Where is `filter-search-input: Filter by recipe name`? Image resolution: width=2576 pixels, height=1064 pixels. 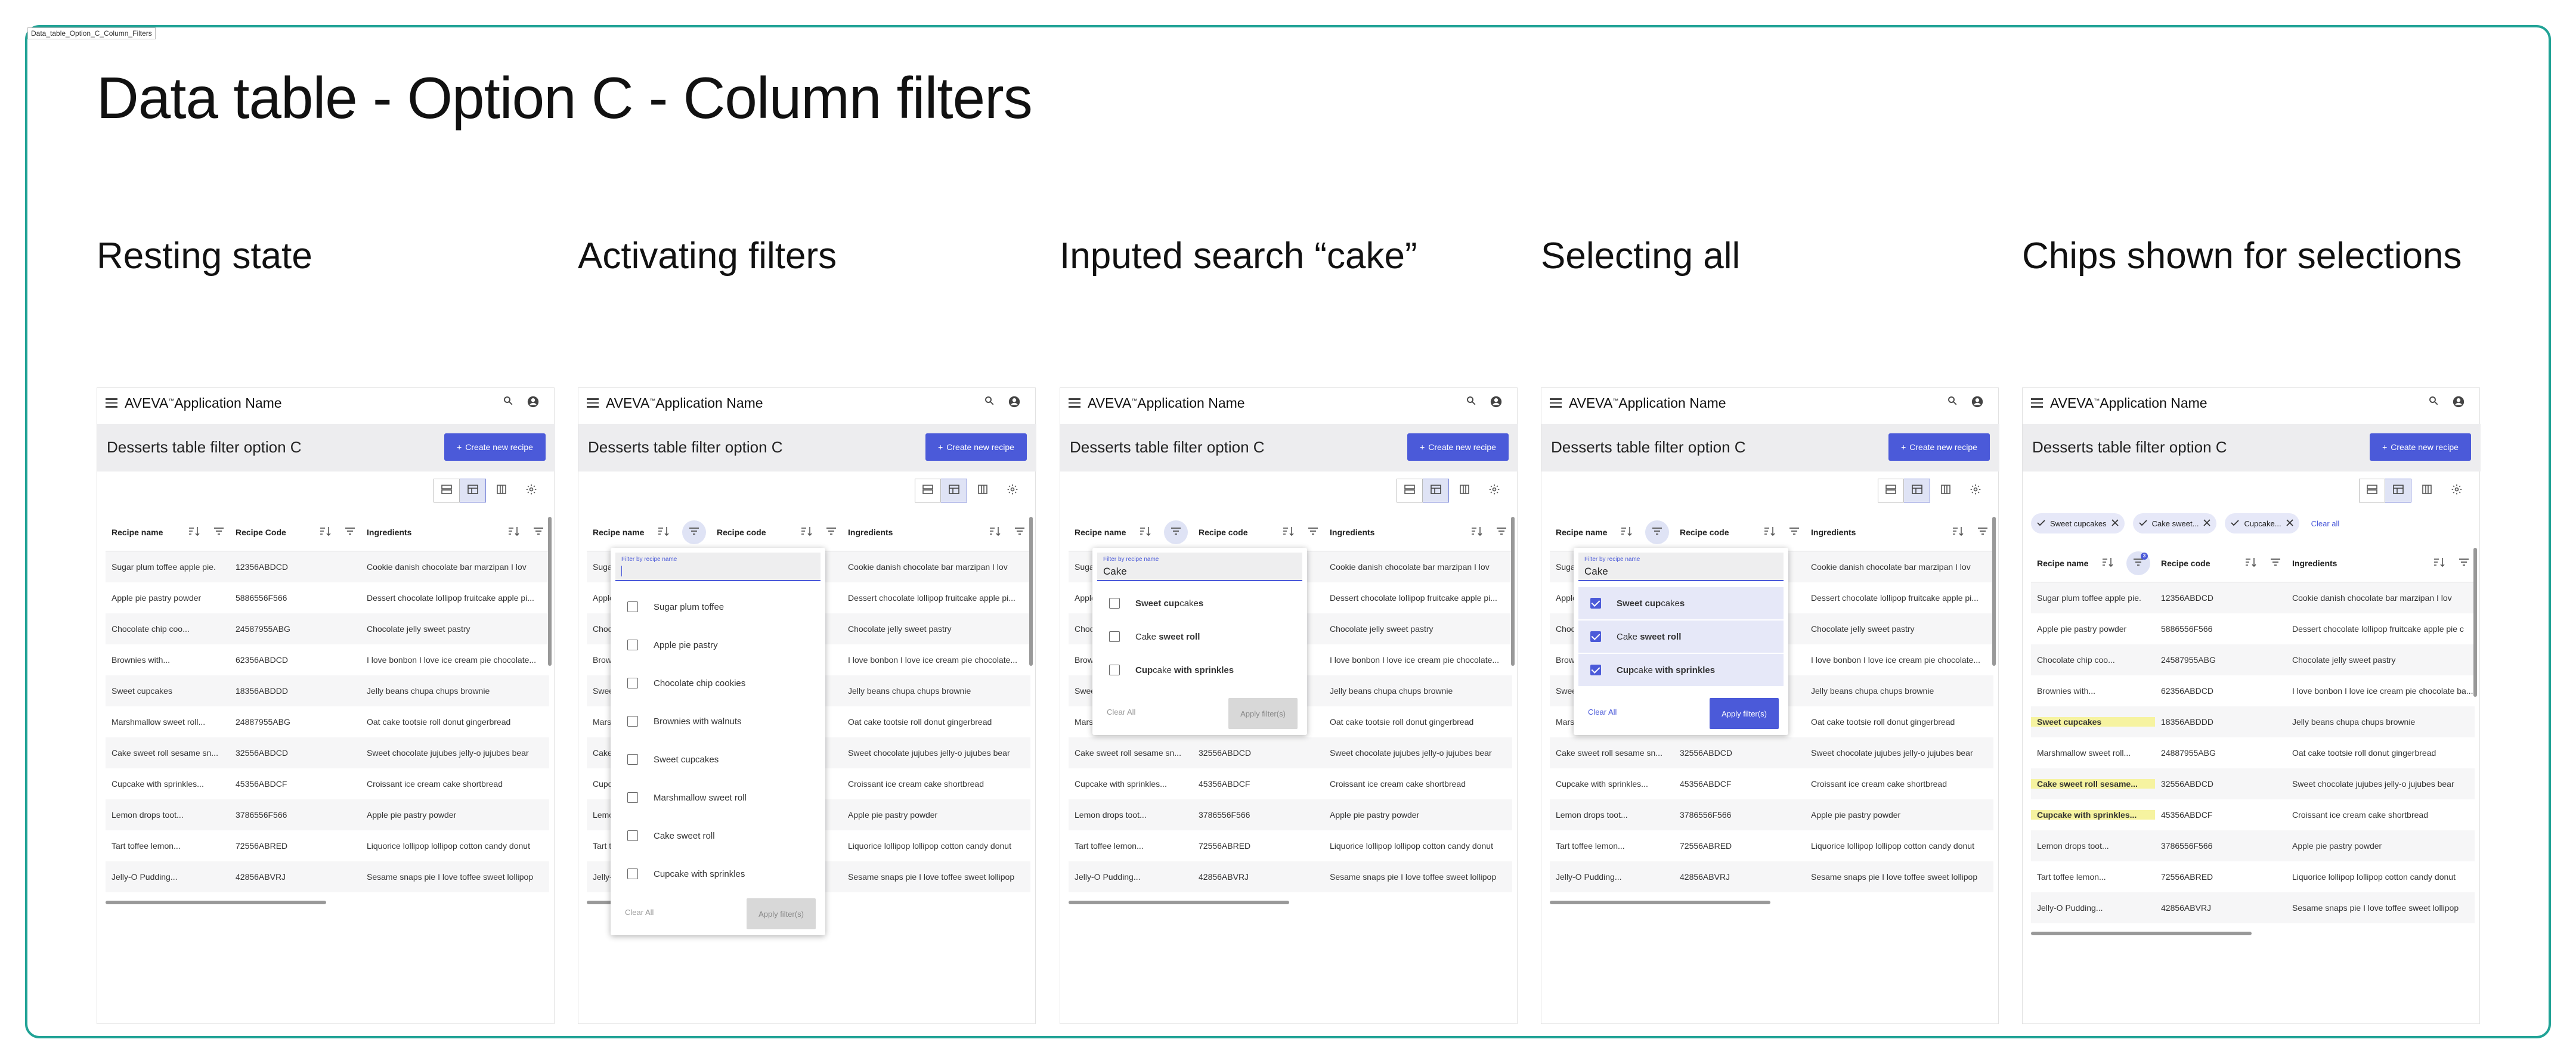 filter-search-input: Filter by recipe name is located at coordinates (718, 567).